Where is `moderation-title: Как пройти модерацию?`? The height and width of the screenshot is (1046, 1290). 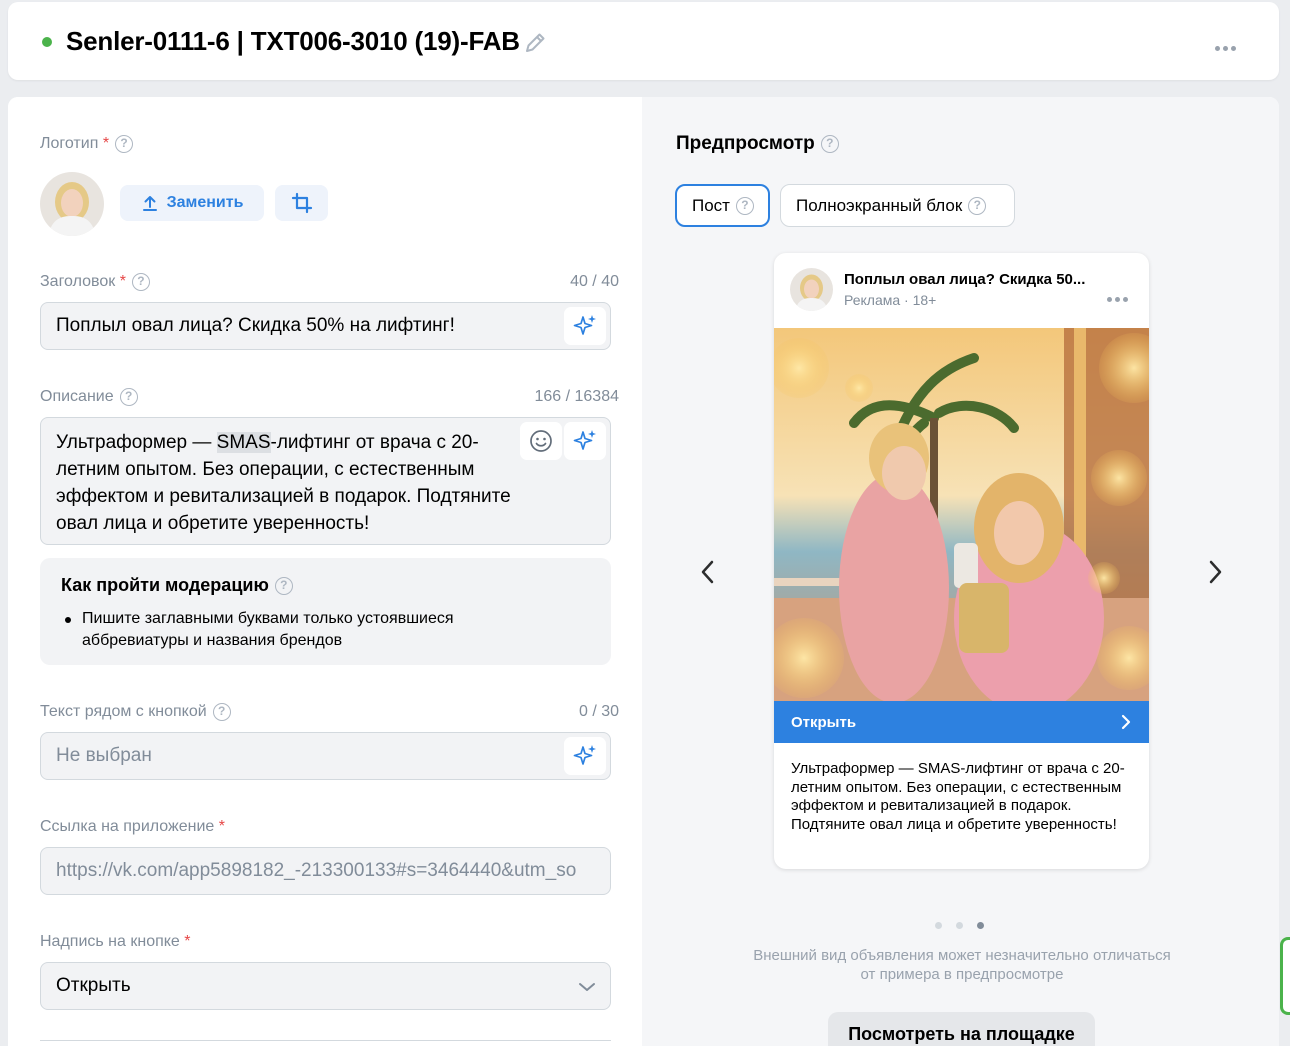
moderation-title: Как пройти модерацию? is located at coordinates (177, 585).